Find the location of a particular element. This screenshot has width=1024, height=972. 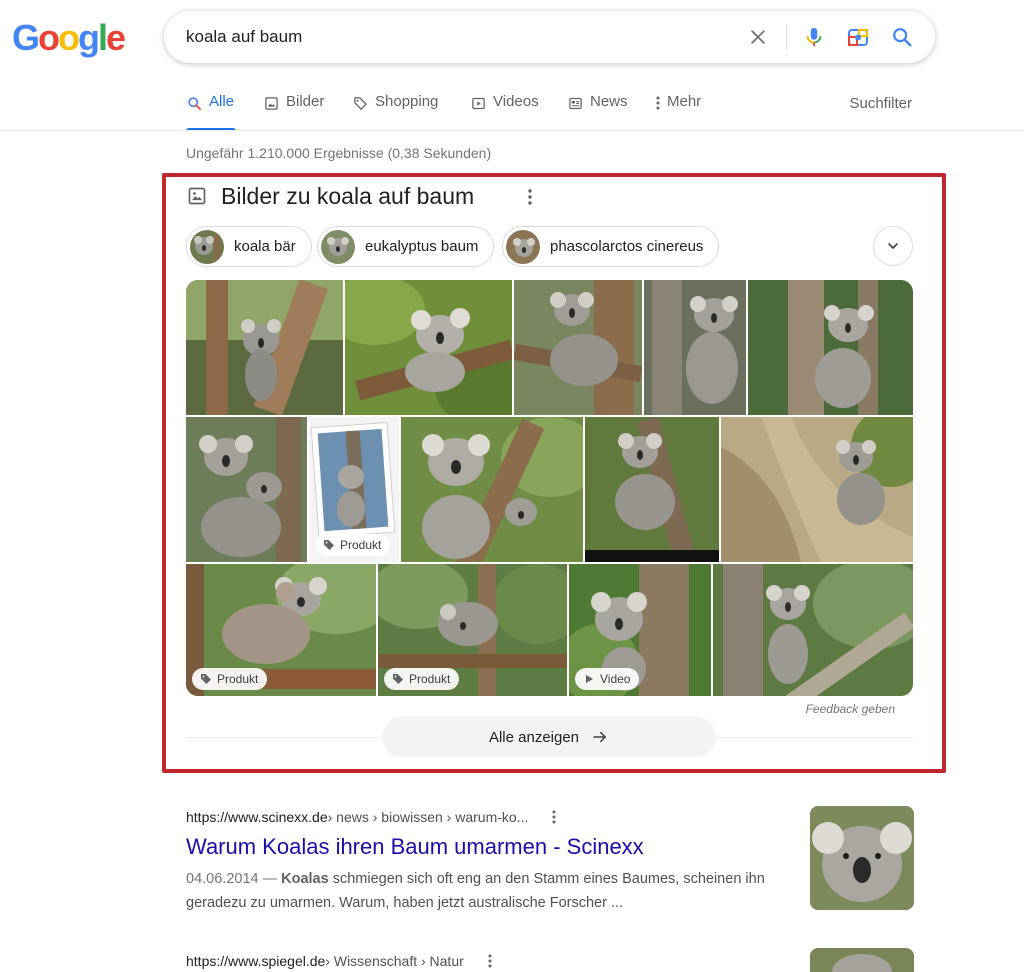

chip-label: phascolarctos cinereus is located at coordinates (627, 246).